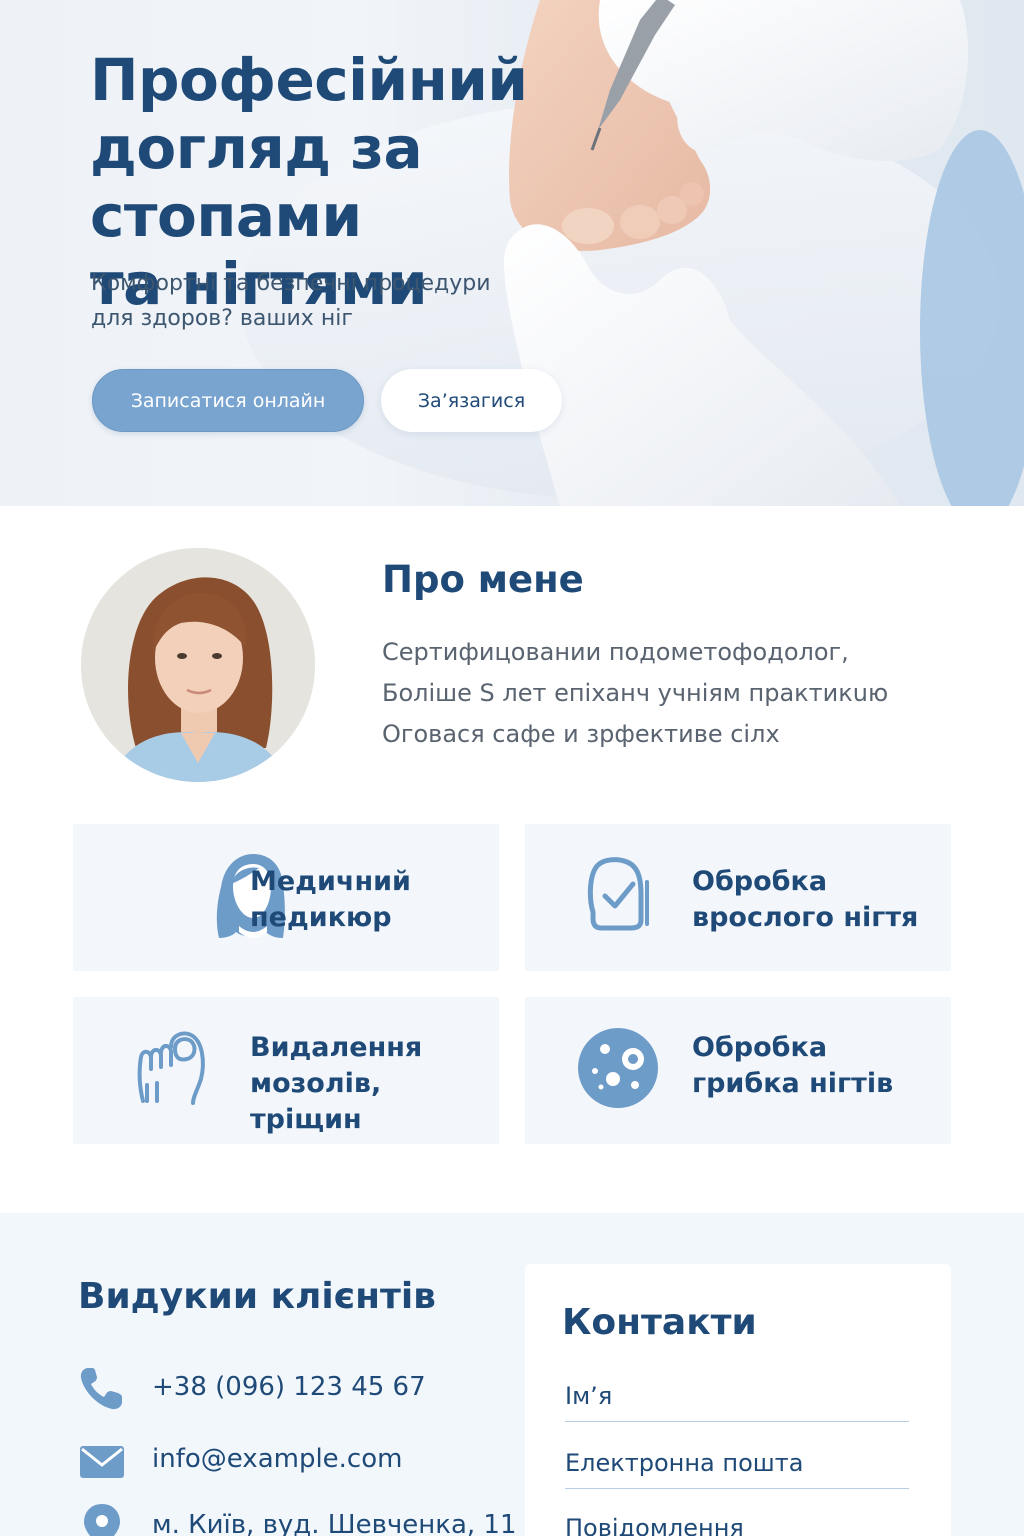 Image resolution: width=1024 pixels, height=1536 pixels. Describe the element at coordinates (737, 1519) in the screenshot. I see `message-field` at that location.